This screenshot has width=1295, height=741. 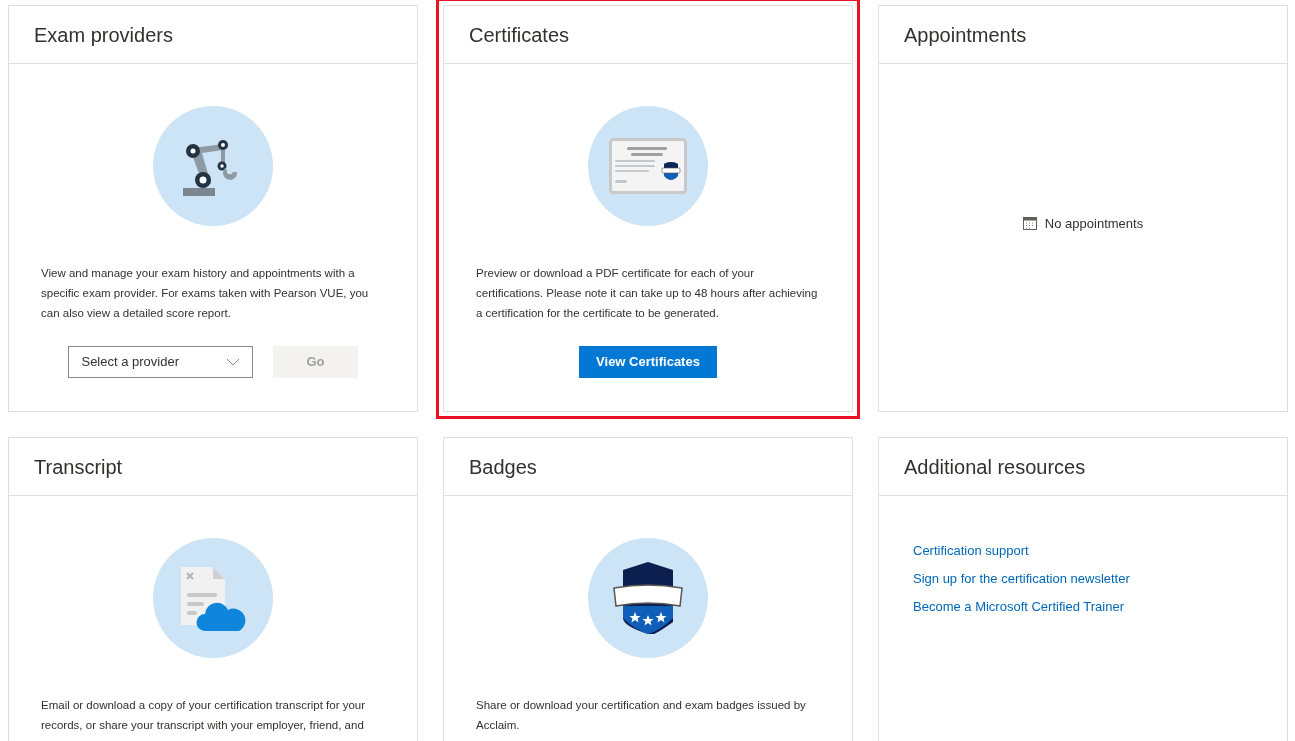 What do you see at coordinates (648, 166) in the screenshot?
I see `certificate-icon` at bounding box center [648, 166].